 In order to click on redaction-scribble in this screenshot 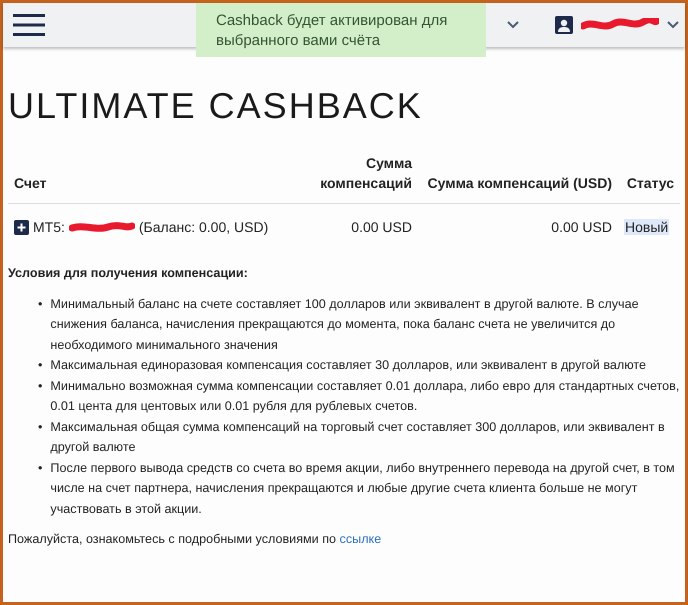, I will do `click(101, 228)`.